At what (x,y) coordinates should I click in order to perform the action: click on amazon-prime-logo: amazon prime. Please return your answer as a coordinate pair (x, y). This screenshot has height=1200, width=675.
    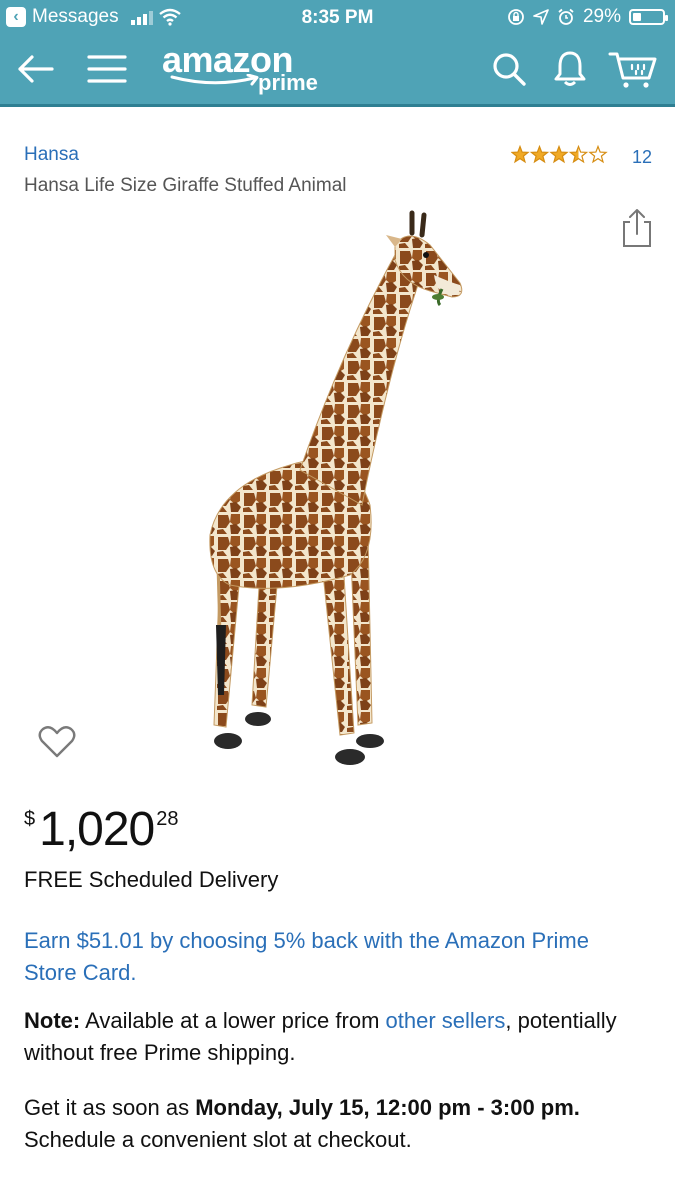
    Looking at the image, I should click on (240, 68).